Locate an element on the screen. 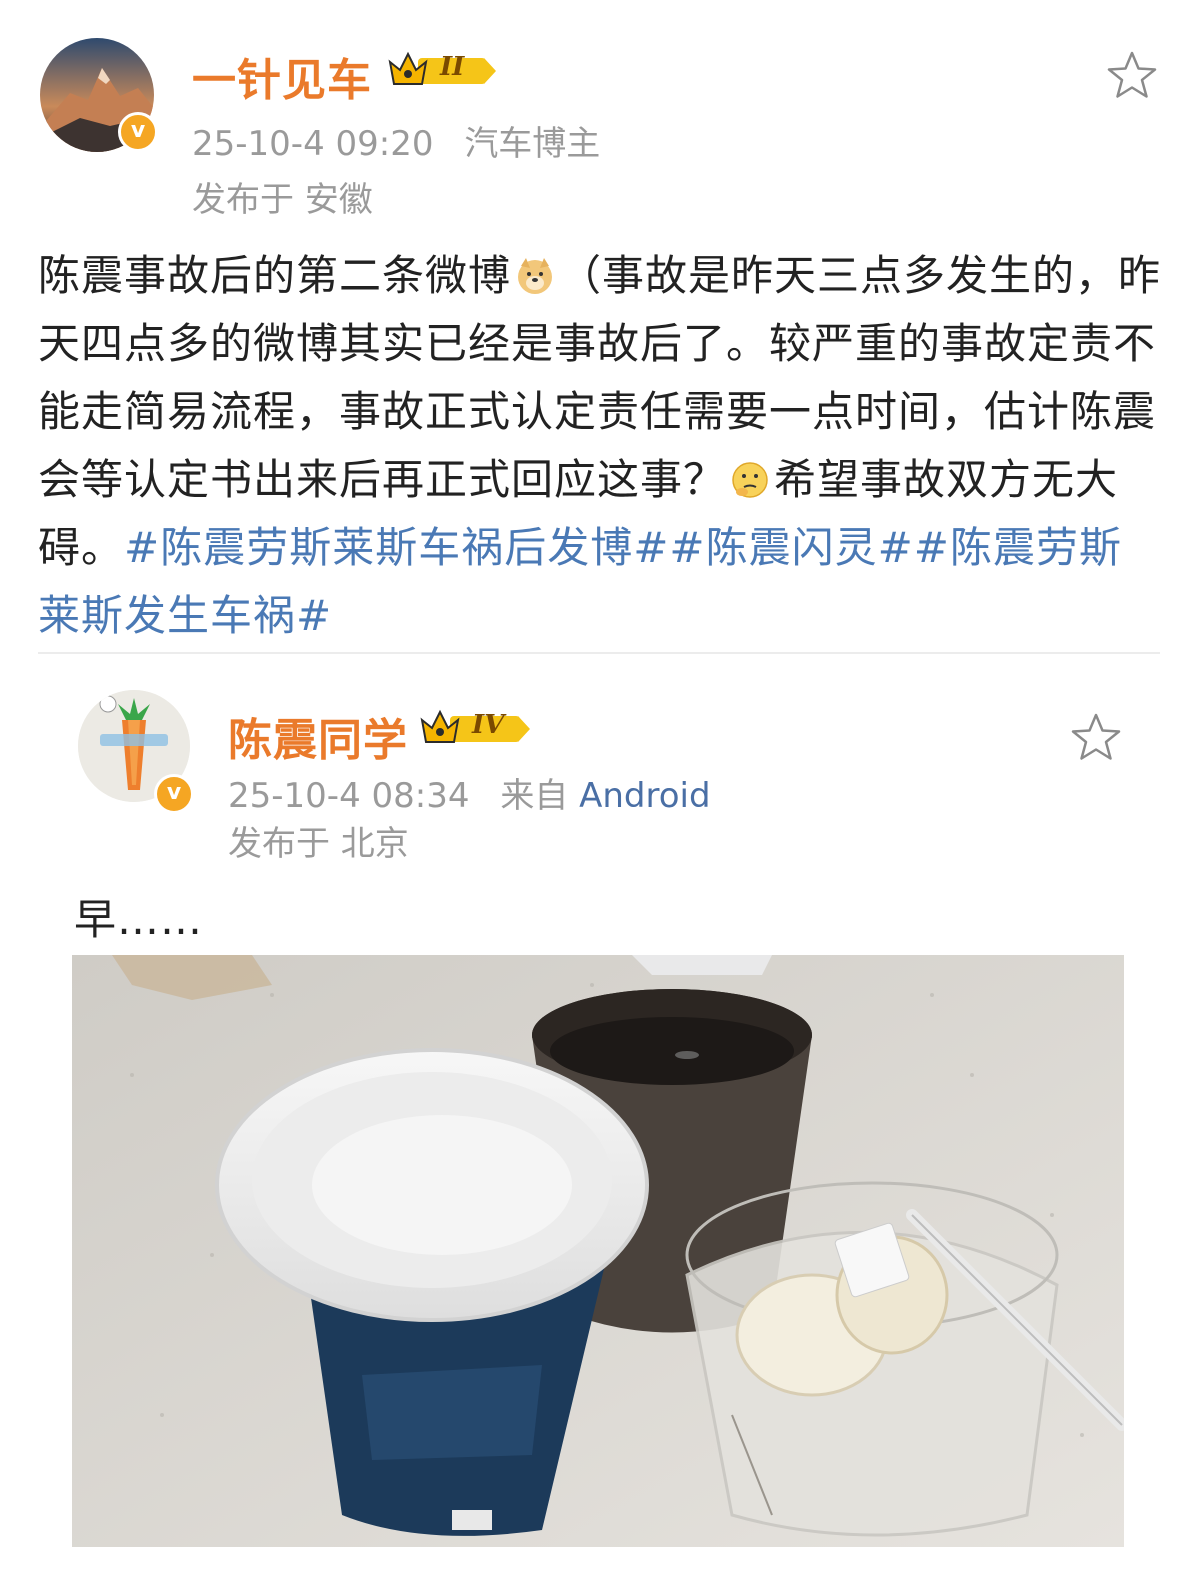 This screenshot has height=1574, width=1200. repost-favorite-star-icon is located at coordinates (1096, 739).